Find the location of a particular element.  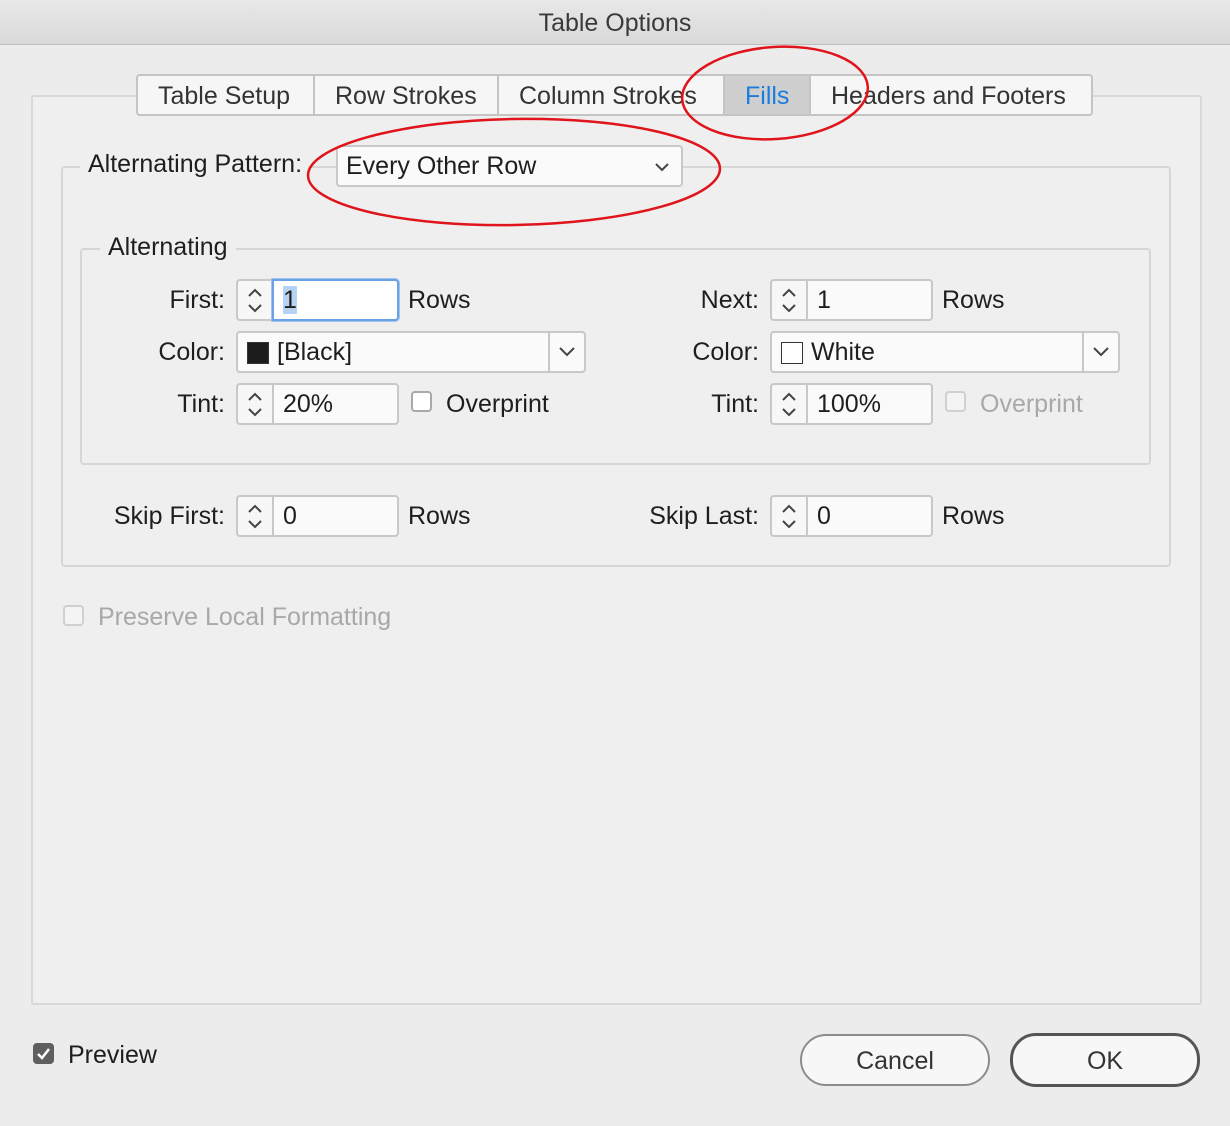

first-rows-value: 1 is located at coordinates (290, 300).